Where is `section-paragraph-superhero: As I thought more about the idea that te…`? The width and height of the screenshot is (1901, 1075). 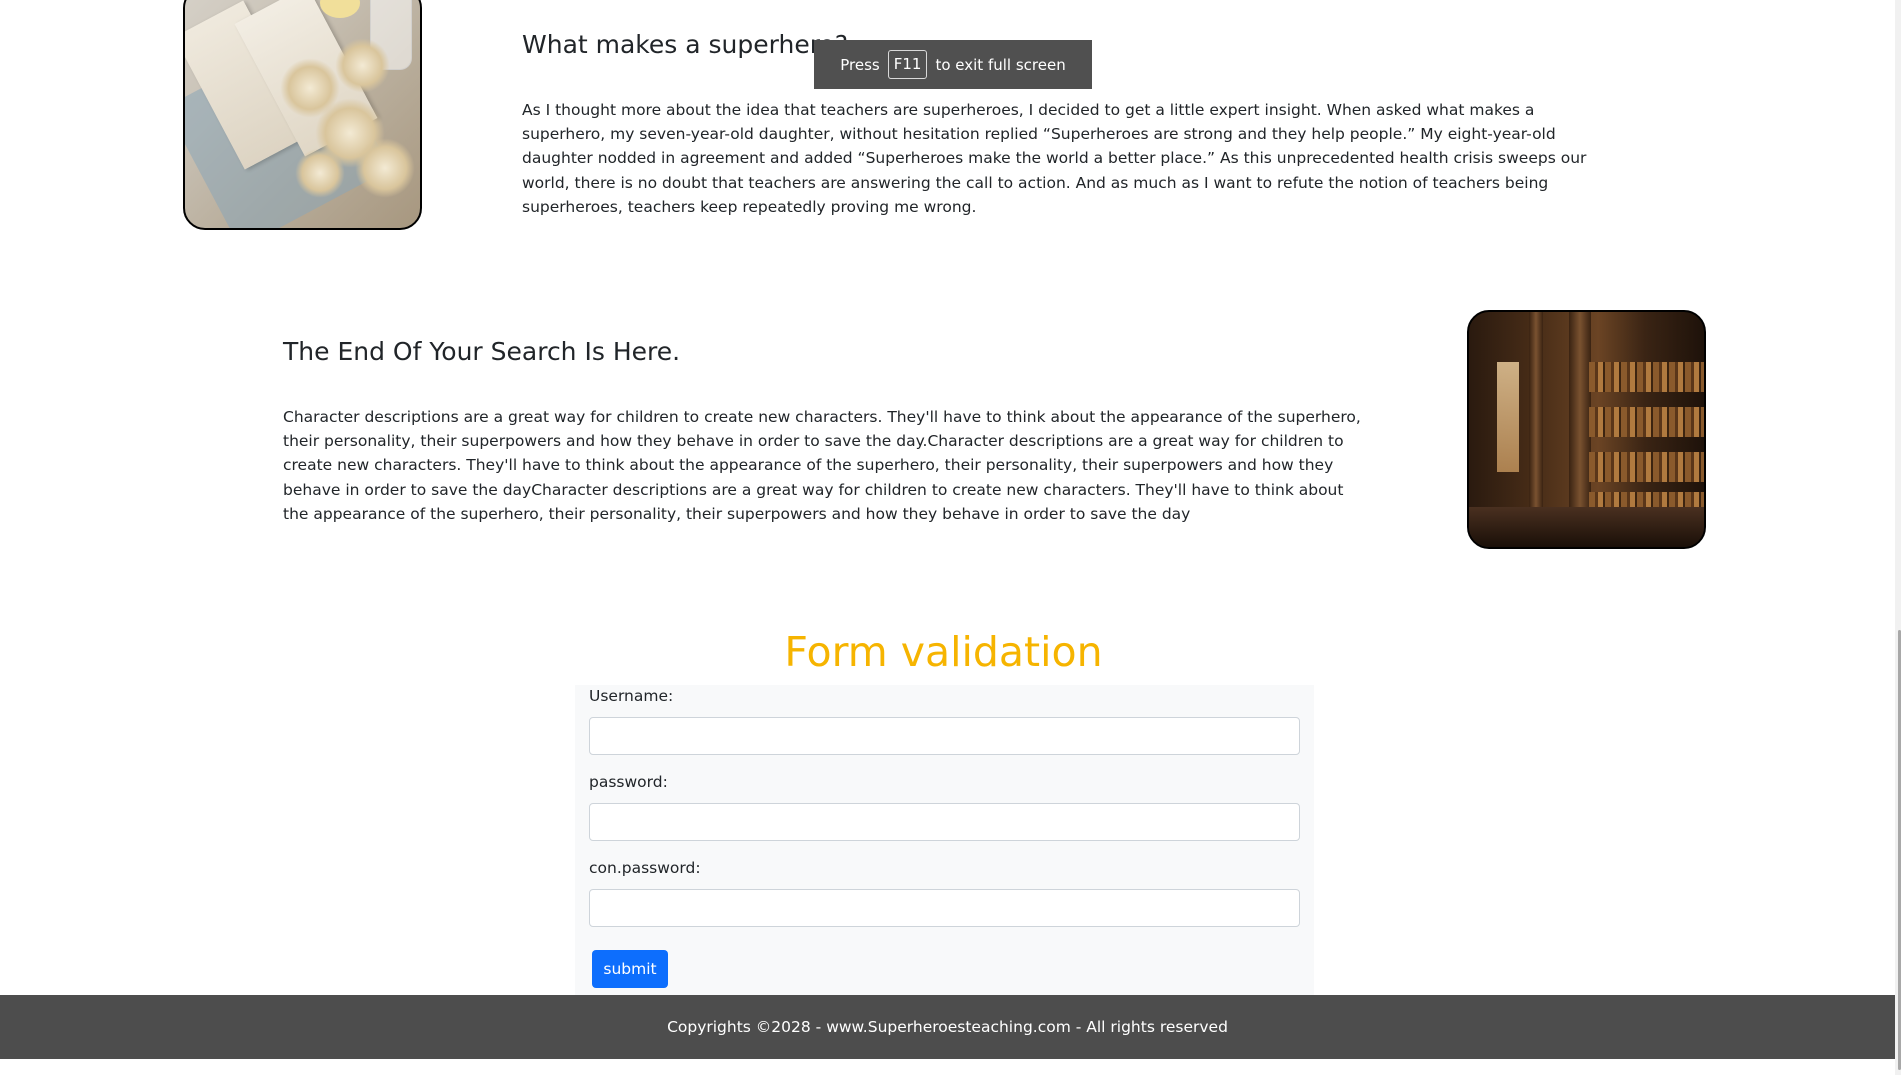 section-paragraph-superhero: As I thought more about the idea that te… is located at coordinates (1054, 158).